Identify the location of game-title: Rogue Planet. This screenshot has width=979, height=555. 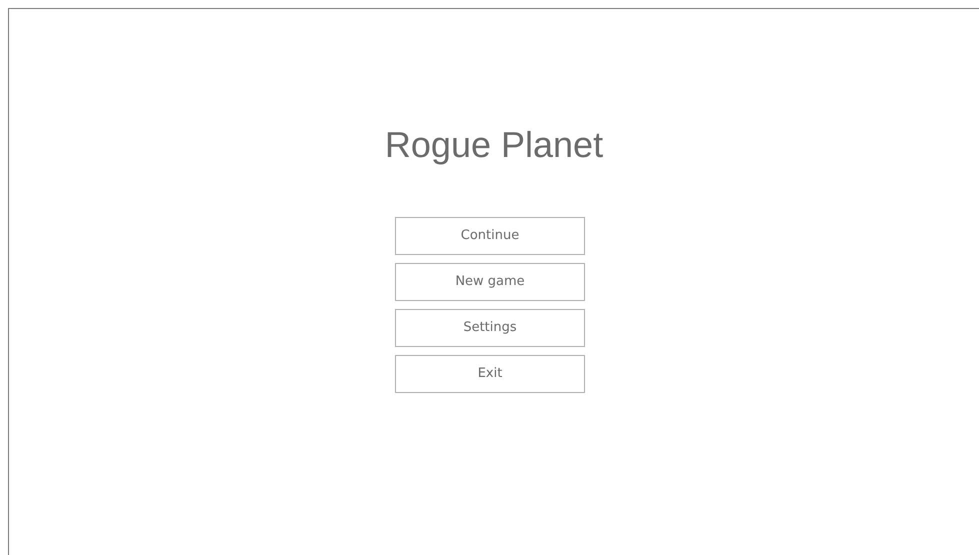
(494, 145).